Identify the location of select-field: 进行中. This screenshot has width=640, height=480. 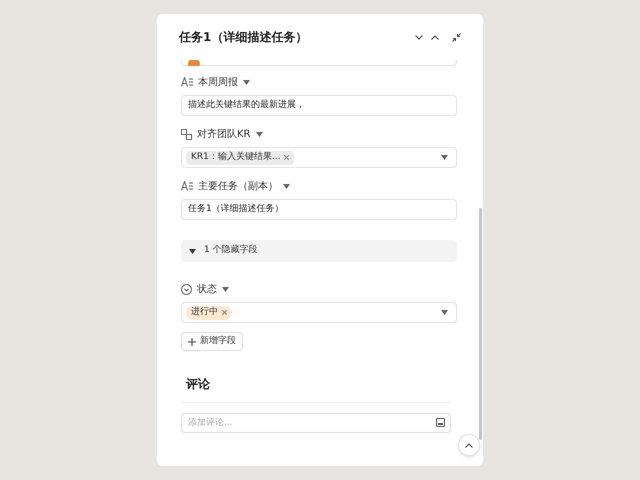
(319, 312).